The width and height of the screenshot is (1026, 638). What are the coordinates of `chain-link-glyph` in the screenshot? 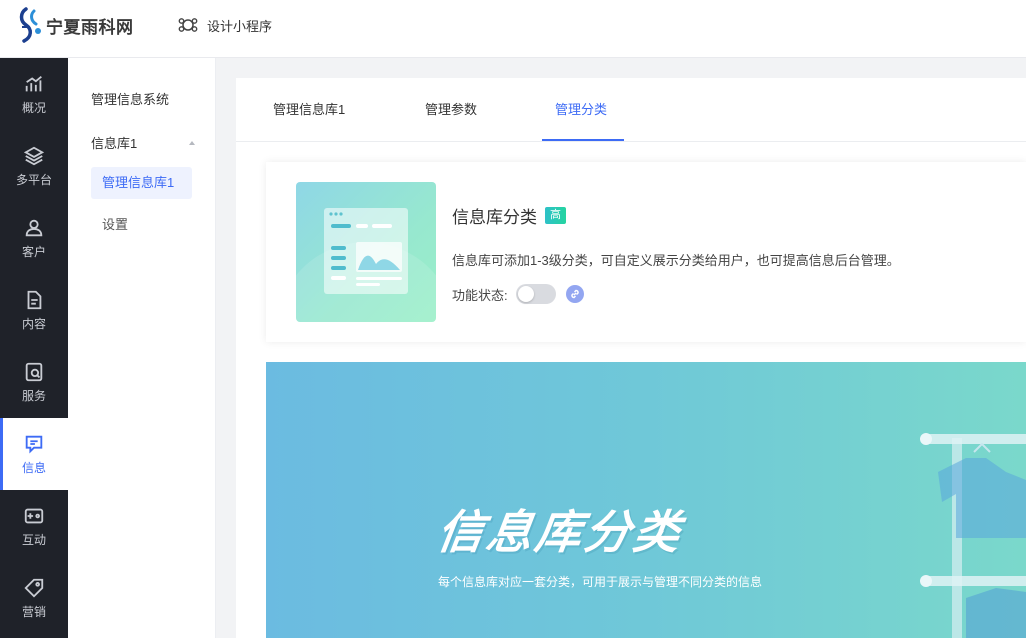 It's located at (574, 294).